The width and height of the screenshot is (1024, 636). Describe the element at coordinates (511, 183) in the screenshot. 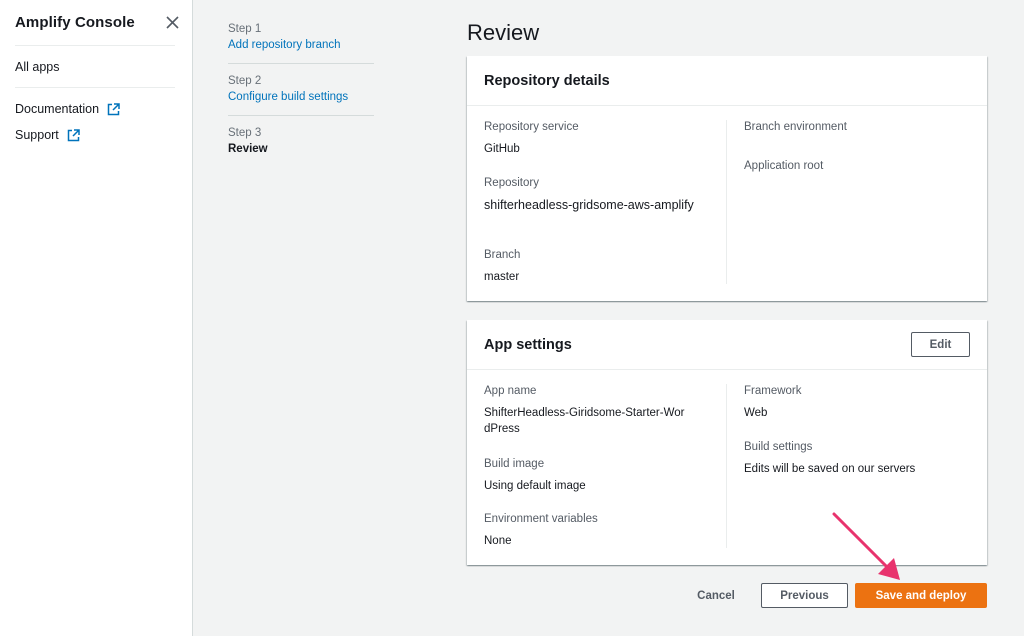

I see `field-label: Repository` at that location.